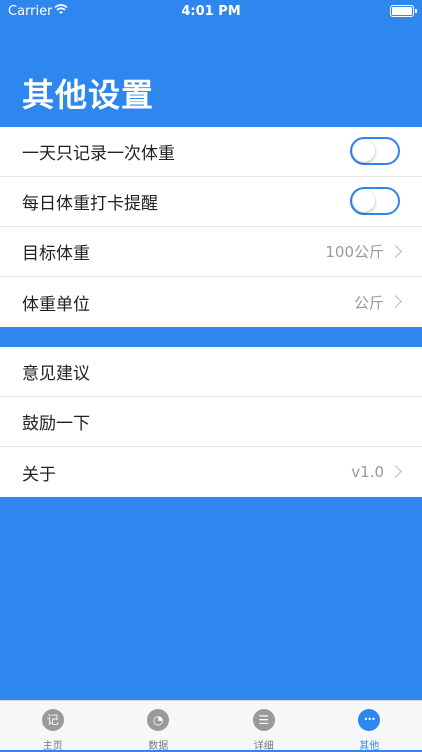 This screenshot has height=752, width=422. What do you see at coordinates (56, 302) in the screenshot?
I see `setting-label: 体重单位` at bounding box center [56, 302].